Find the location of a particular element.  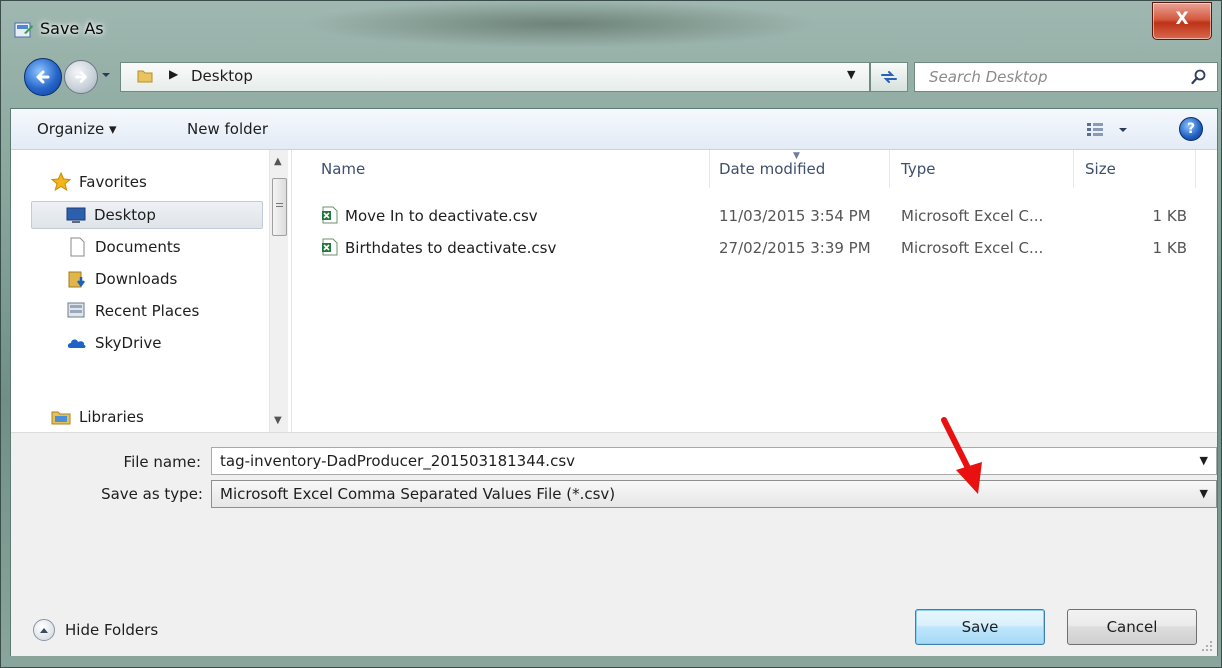

help-button: ? is located at coordinates (1191, 129).